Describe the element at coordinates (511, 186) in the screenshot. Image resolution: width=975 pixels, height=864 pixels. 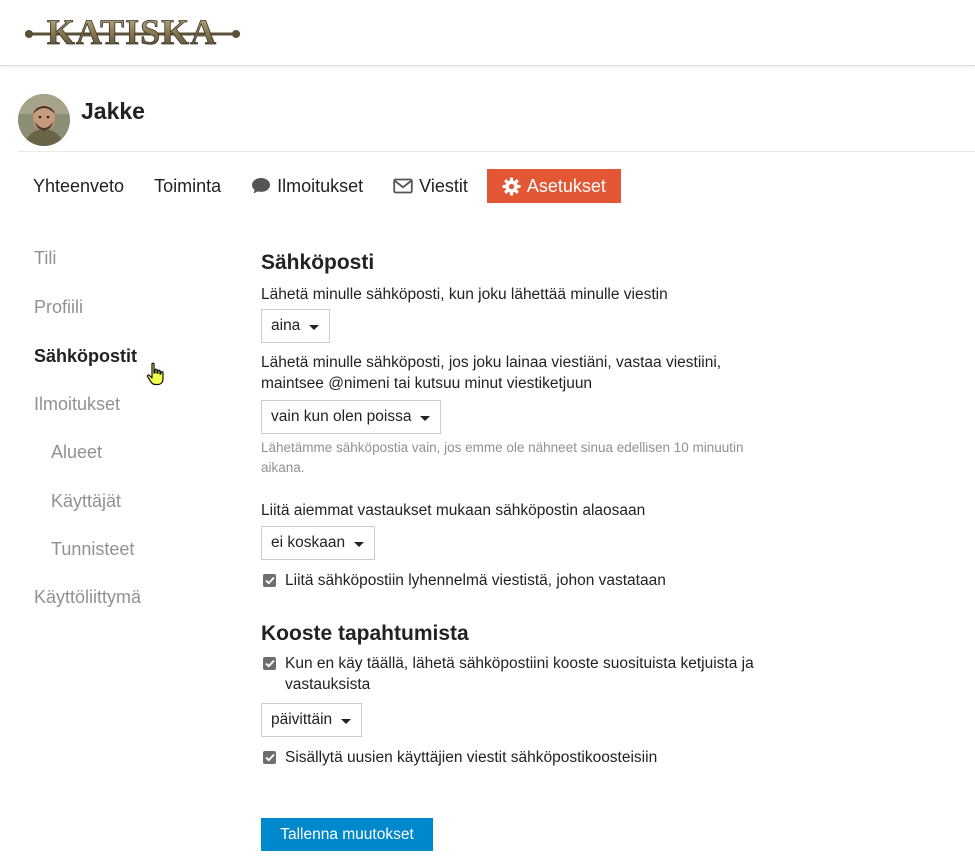
I see `gear-icon` at that location.